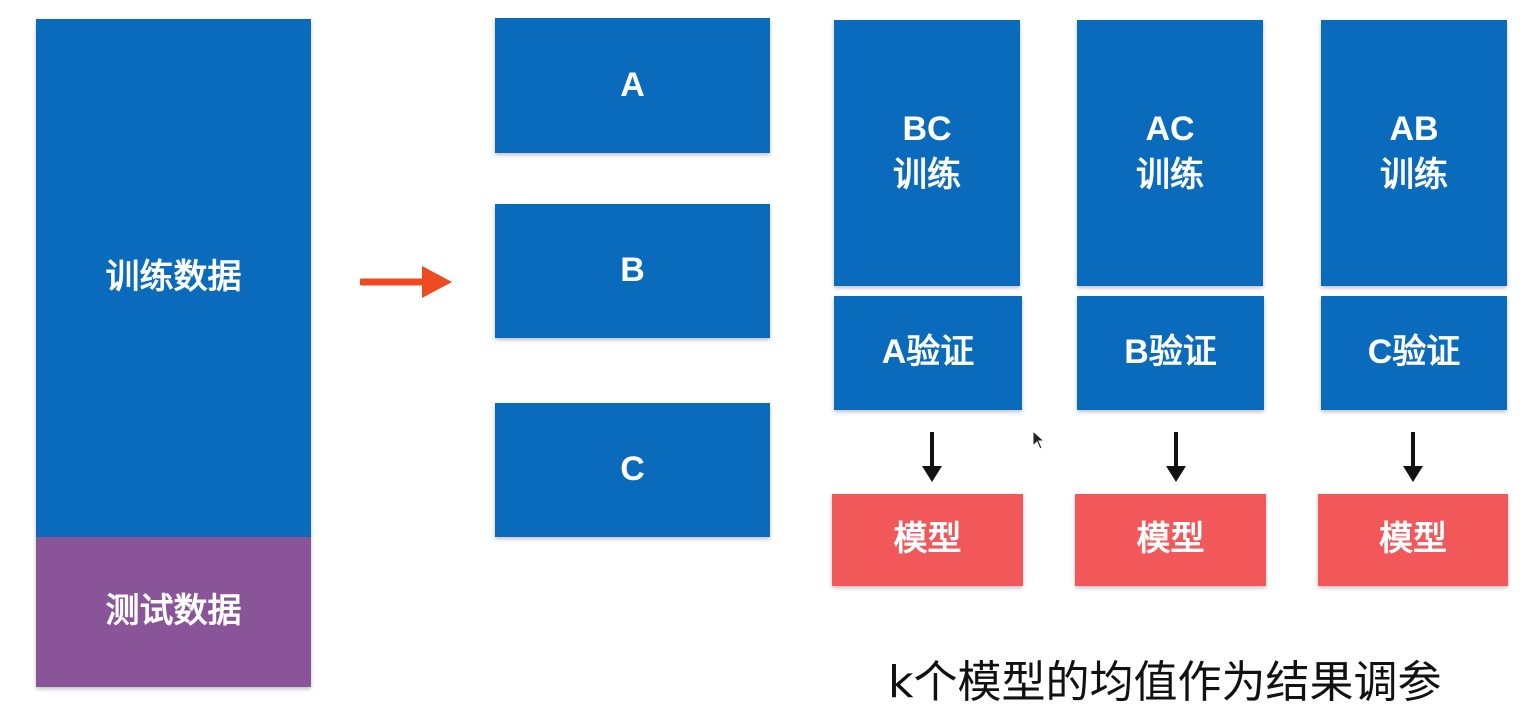 Image resolution: width=1523 pixels, height=710 pixels. I want to click on column-1-train-top: BC, so click(927, 129).